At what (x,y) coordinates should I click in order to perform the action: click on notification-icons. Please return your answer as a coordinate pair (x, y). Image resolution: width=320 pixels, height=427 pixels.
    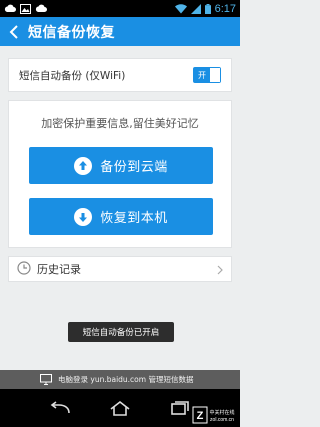
    Looking at the image, I should click on (25, 9).